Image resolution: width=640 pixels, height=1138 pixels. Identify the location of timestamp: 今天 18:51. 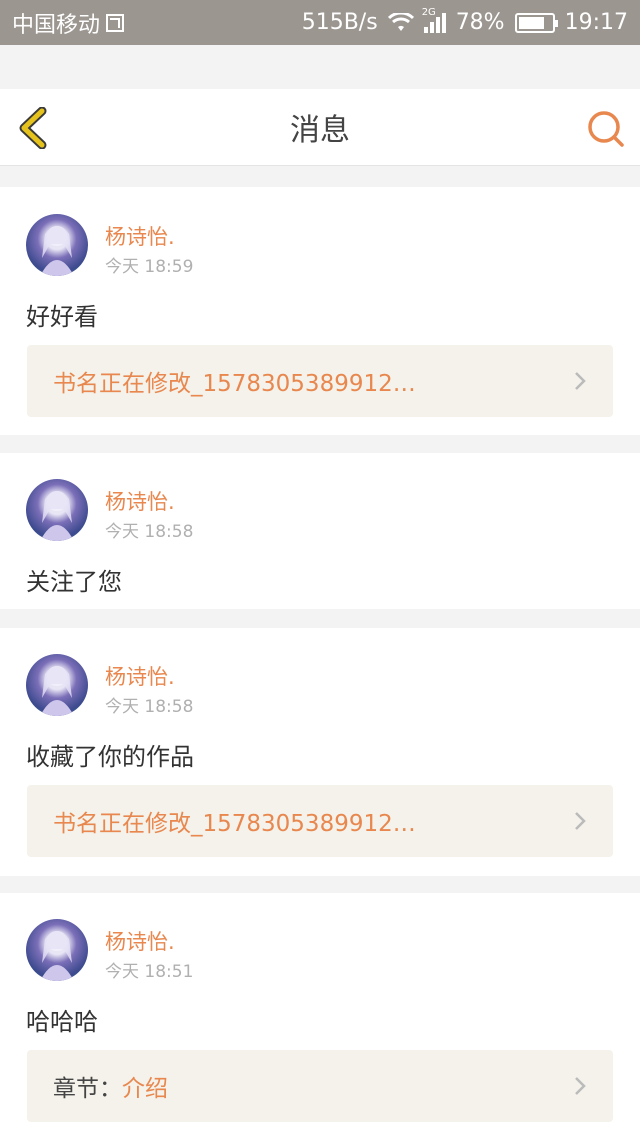
(149, 972).